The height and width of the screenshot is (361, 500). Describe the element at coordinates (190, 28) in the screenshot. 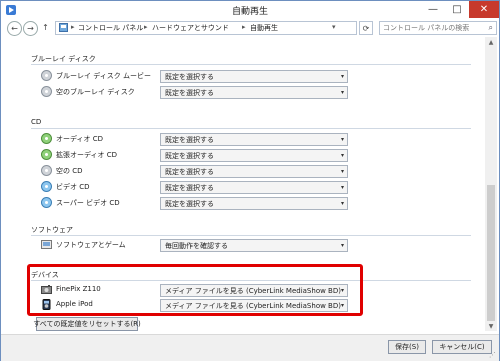

I see `breadcrumb-hardware-sound: ハードウェアとサウンド` at that location.